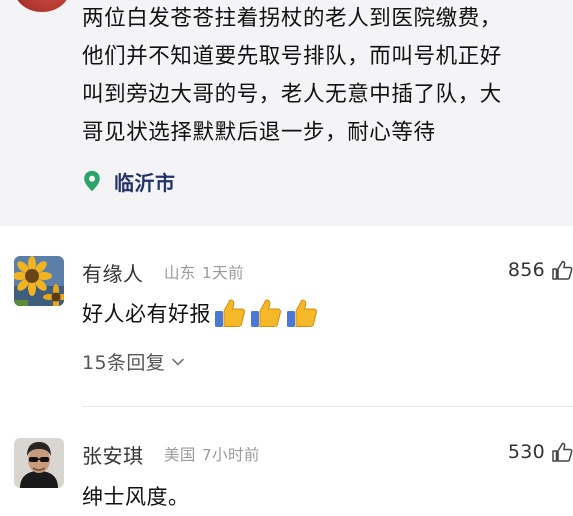 The width and height of the screenshot is (573, 516). Describe the element at coordinates (145, 182) in the screenshot. I see `location-label: 临沂市` at that location.